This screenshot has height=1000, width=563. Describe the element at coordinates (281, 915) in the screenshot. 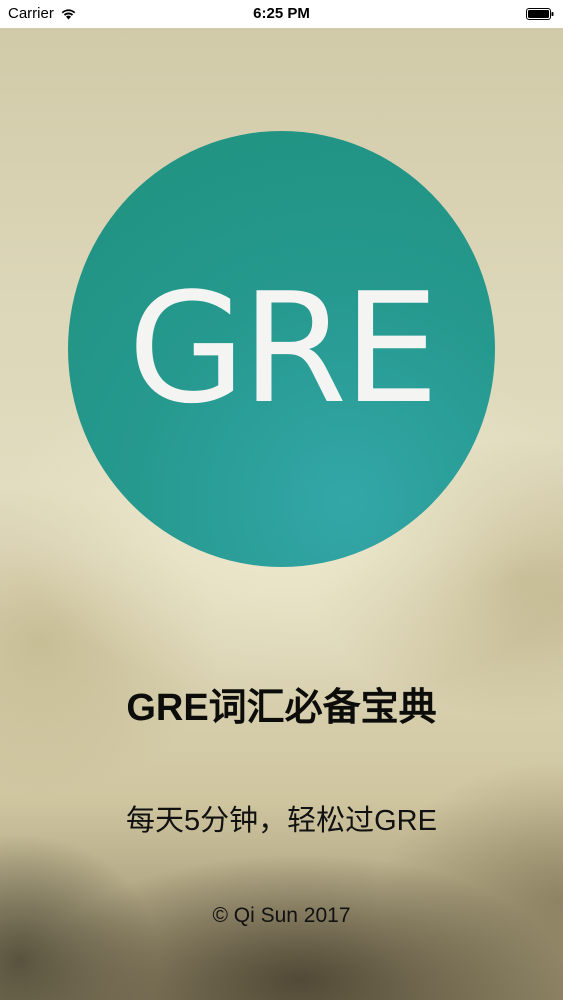

I see `copyright-text: © Qi Sun 2017` at that location.